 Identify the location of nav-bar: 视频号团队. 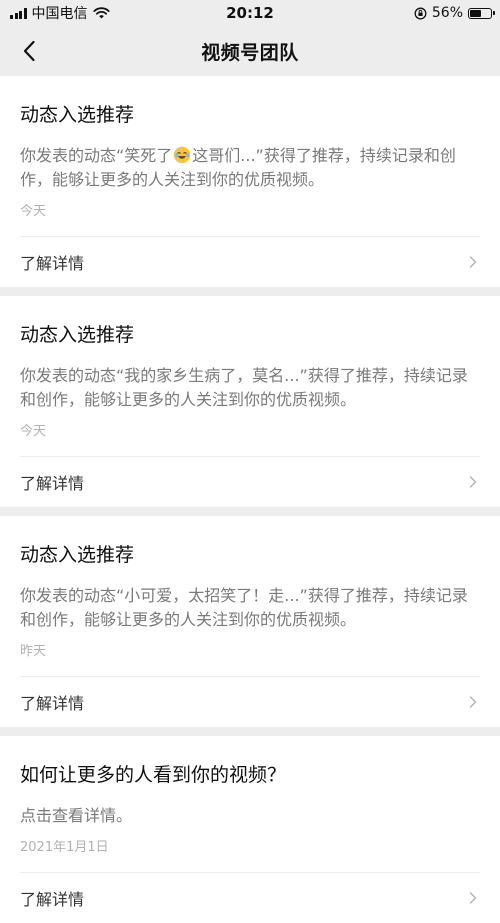
(250, 51).